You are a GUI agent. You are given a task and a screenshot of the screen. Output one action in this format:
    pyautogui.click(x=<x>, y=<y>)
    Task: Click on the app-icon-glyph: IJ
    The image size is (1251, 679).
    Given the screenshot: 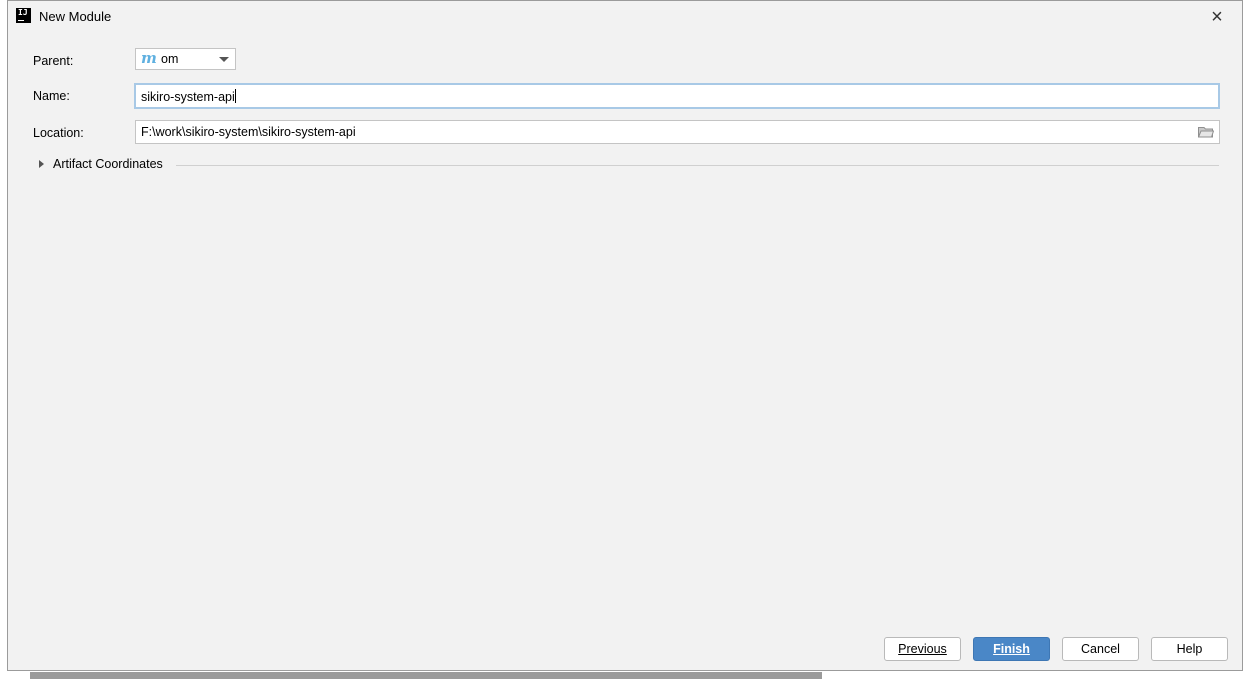 What is the action you would take?
    pyautogui.click(x=23, y=12)
    